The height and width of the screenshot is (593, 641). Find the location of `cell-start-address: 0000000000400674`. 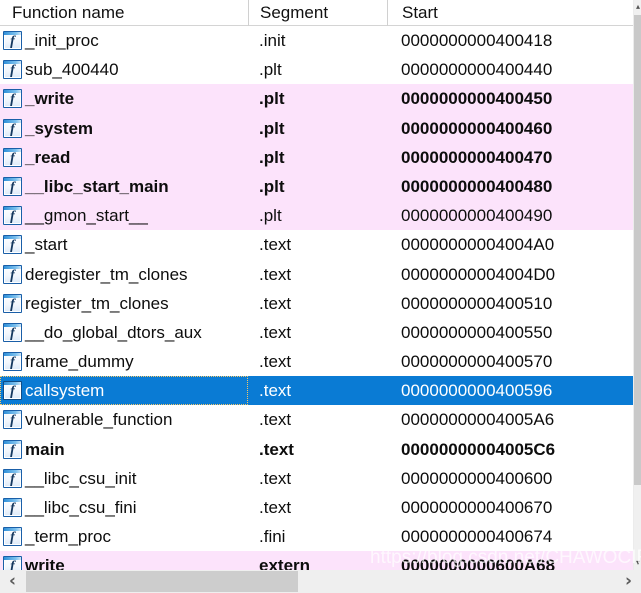

cell-start-address: 0000000000400674 is located at coordinates (477, 537).